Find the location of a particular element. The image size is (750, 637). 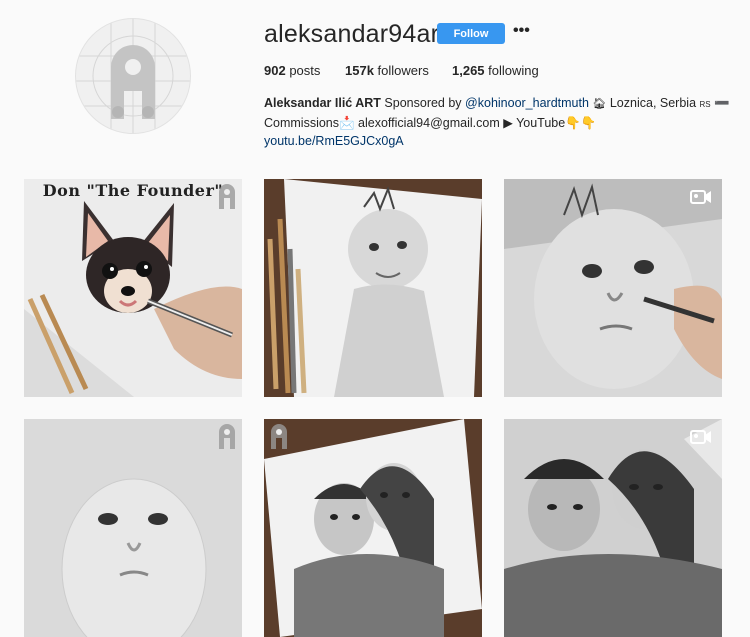

profile-avatar is located at coordinates (133, 76).